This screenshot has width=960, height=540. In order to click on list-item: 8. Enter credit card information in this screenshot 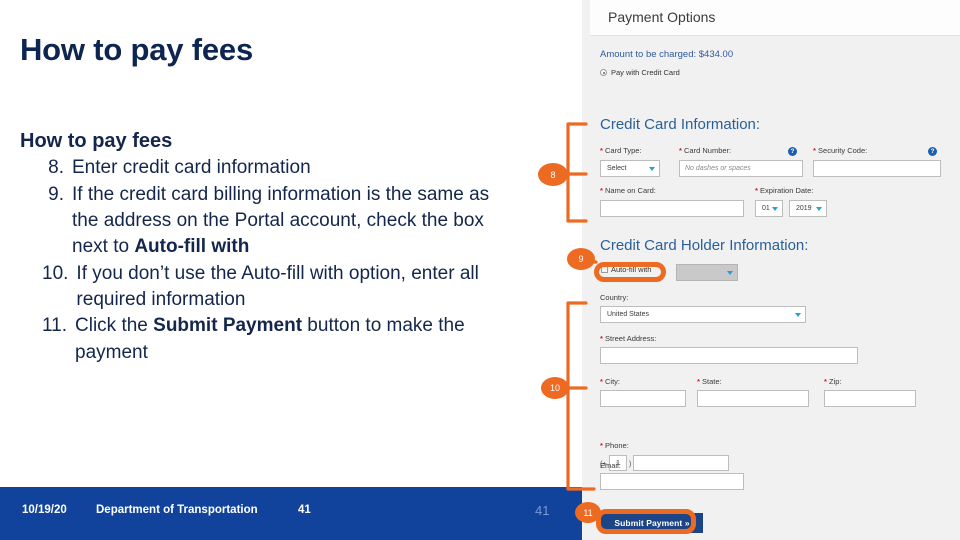, I will do `click(255, 168)`.